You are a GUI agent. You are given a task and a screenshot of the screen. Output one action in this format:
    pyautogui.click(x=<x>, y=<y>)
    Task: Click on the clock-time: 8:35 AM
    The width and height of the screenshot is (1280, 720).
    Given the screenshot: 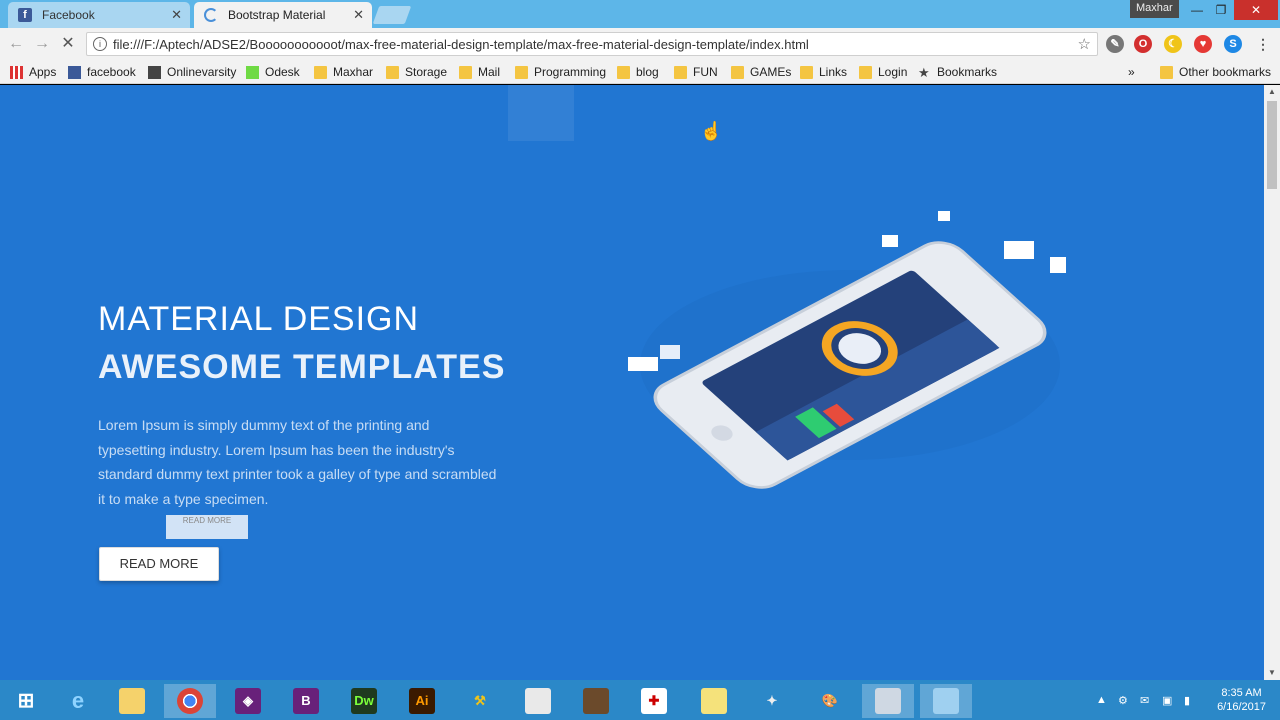 What is the action you would take?
    pyautogui.click(x=1241, y=693)
    